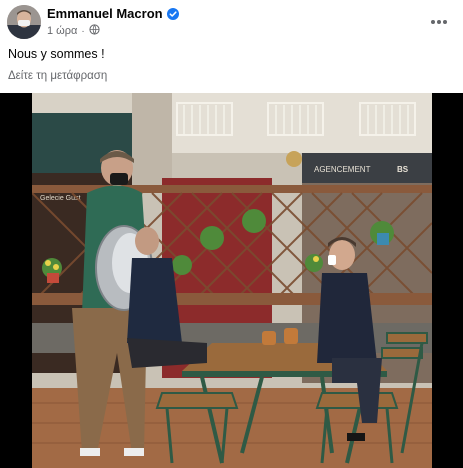  Describe the element at coordinates (56, 54) in the screenshot. I see `post-caption: Nous y sommes !` at that location.